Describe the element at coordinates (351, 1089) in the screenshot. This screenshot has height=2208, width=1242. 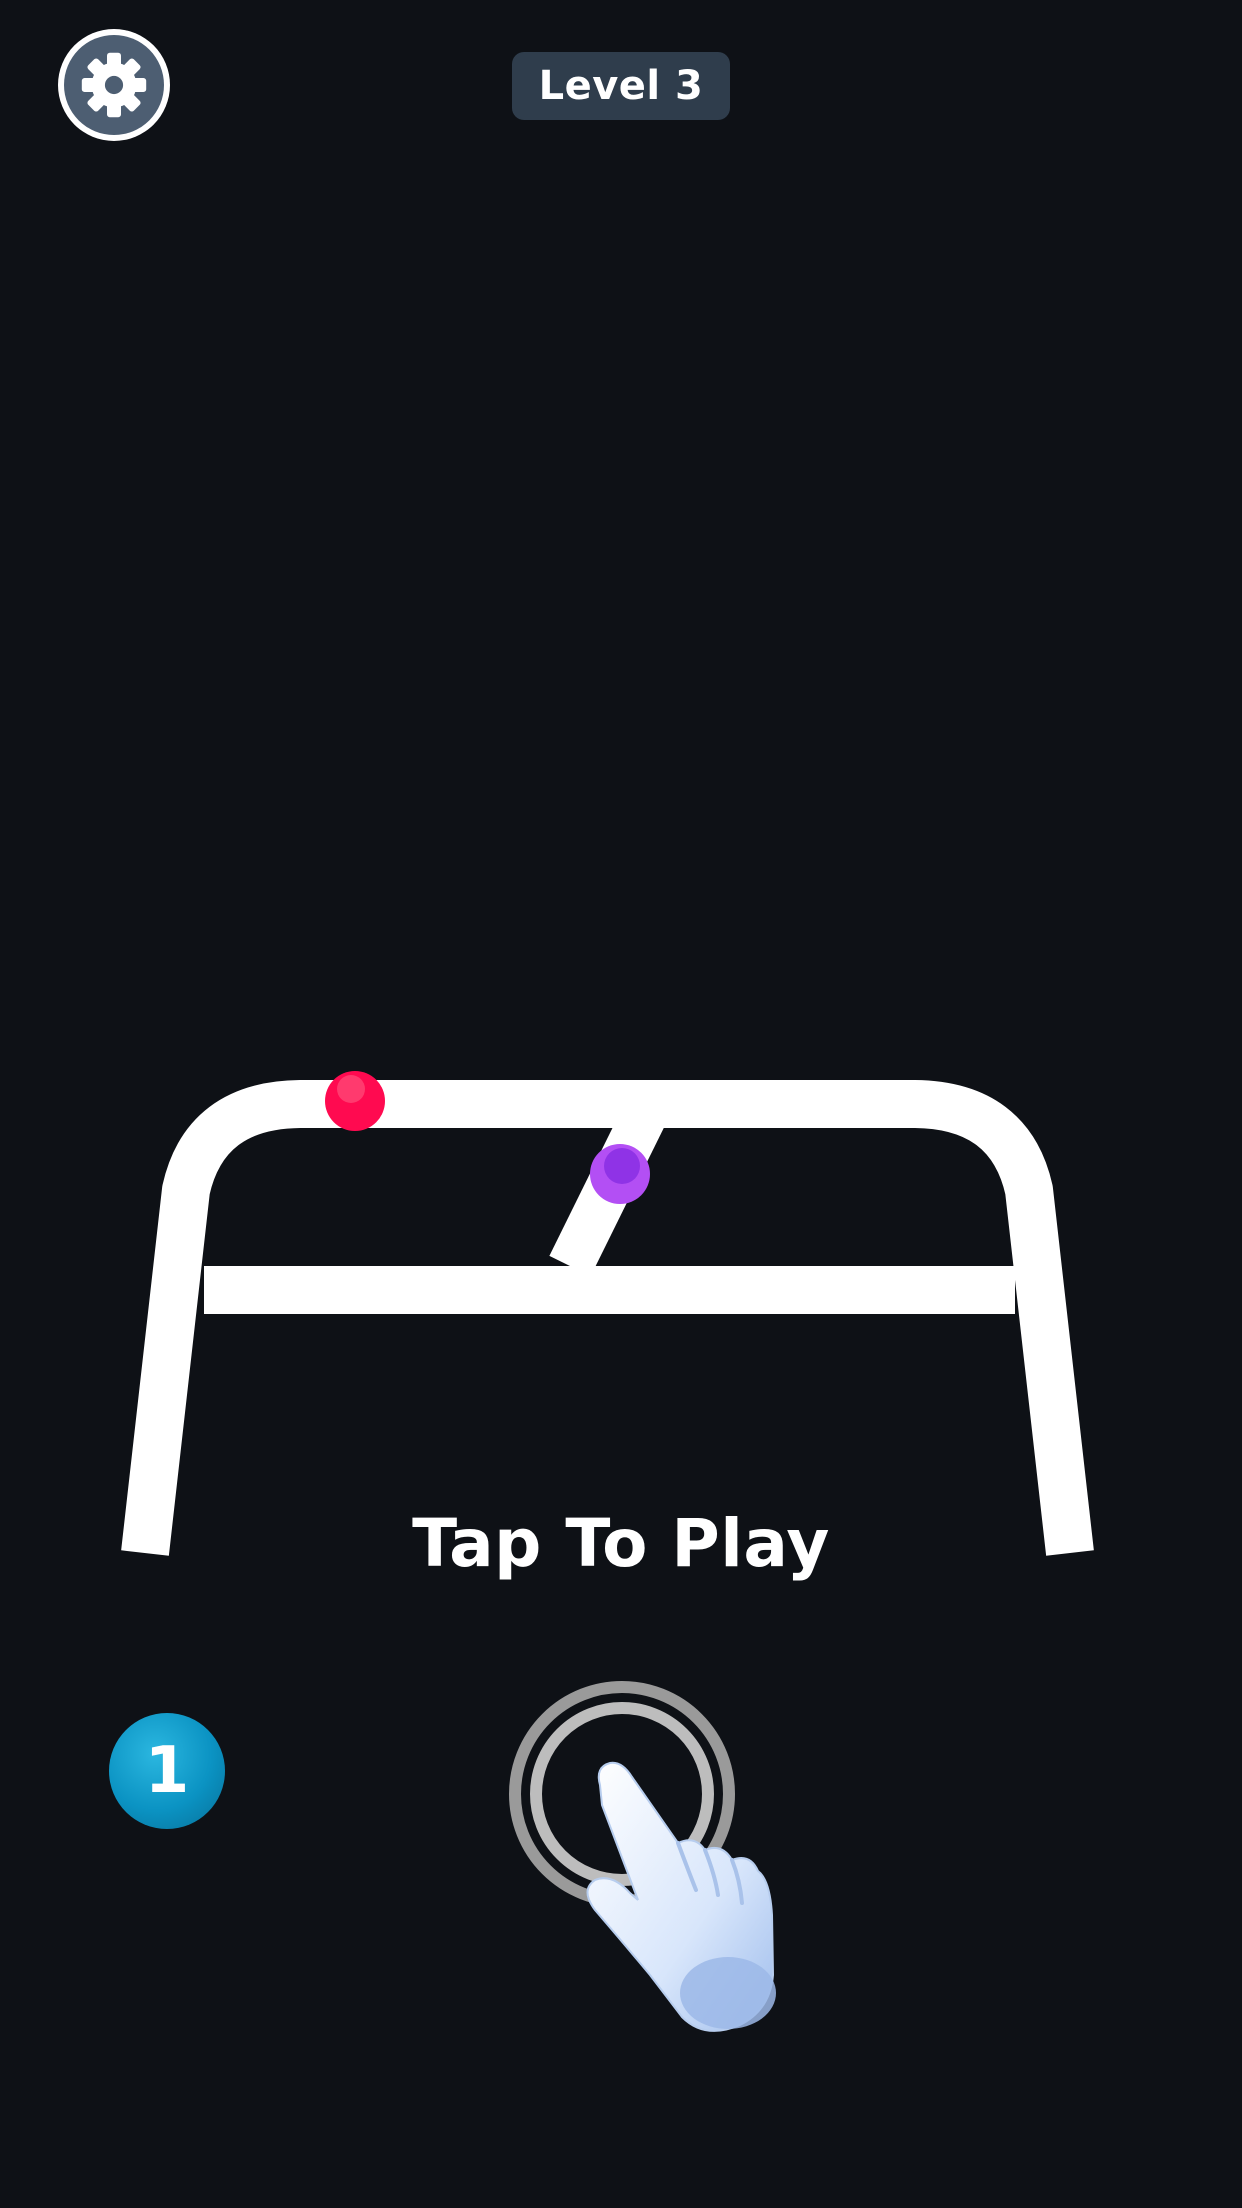
I see `red-ball-highlight` at that location.